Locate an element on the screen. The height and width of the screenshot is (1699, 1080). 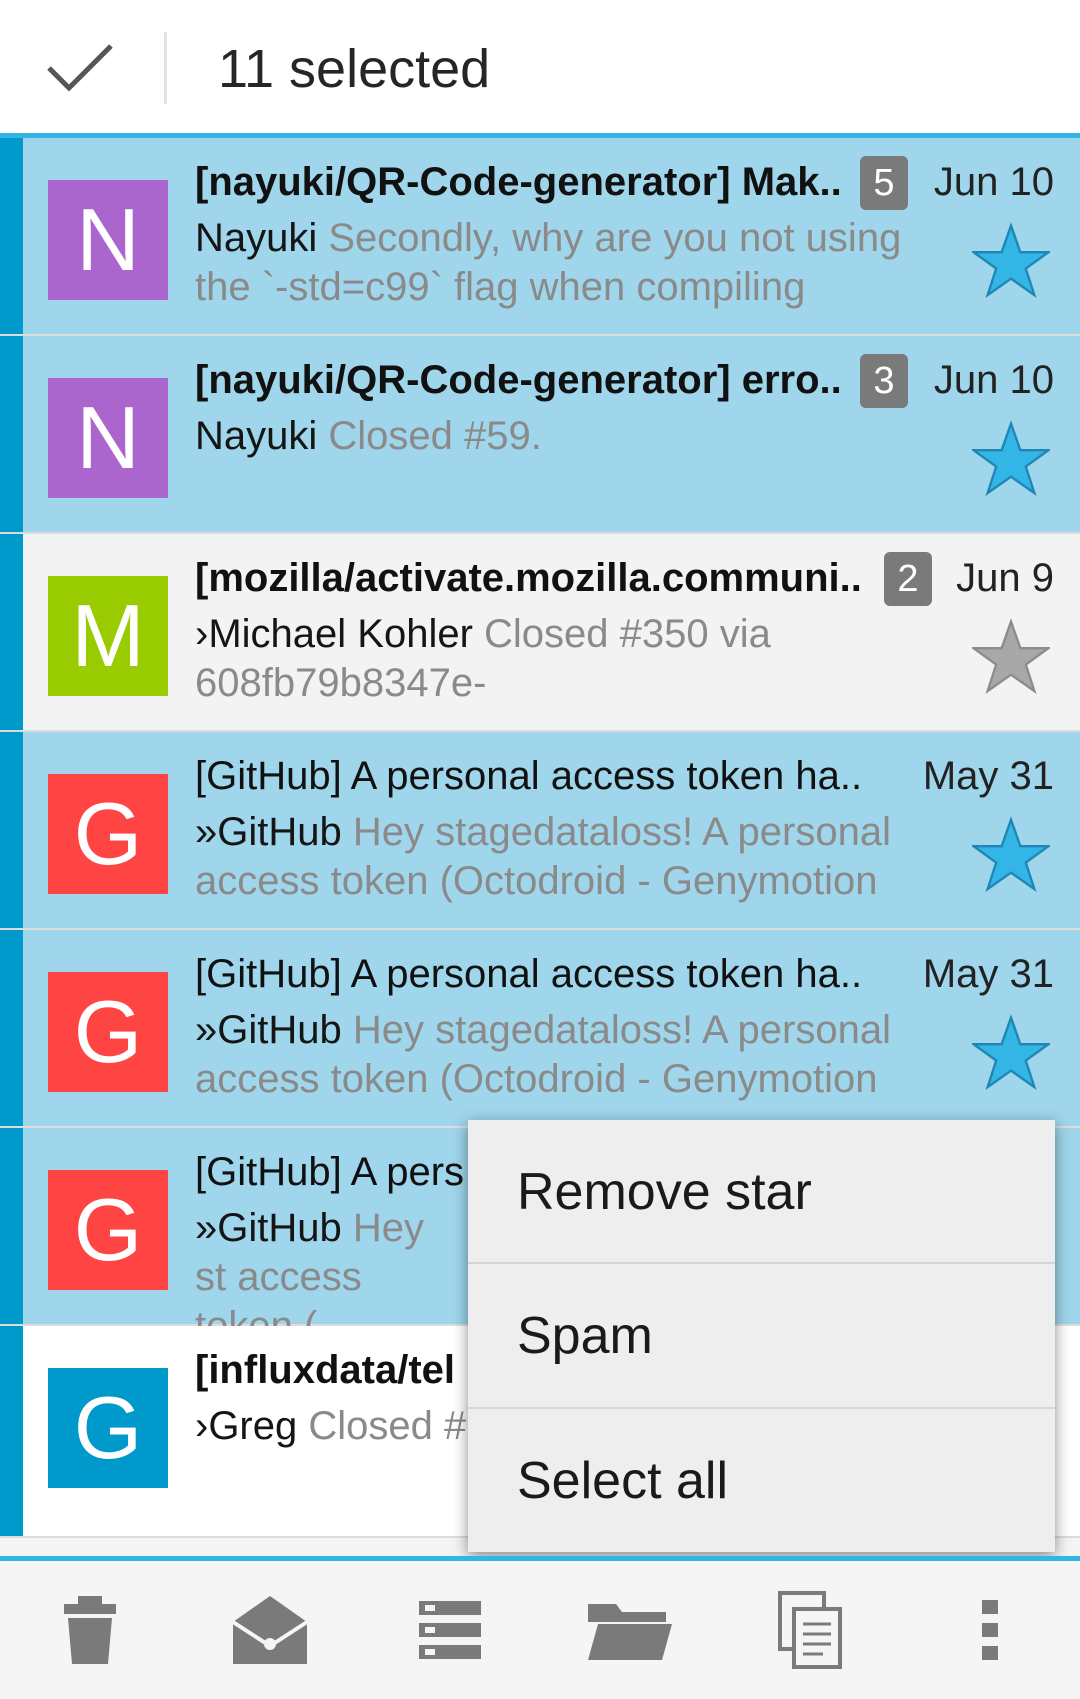
move-to-folder-button is located at coordinates (630, 1630).